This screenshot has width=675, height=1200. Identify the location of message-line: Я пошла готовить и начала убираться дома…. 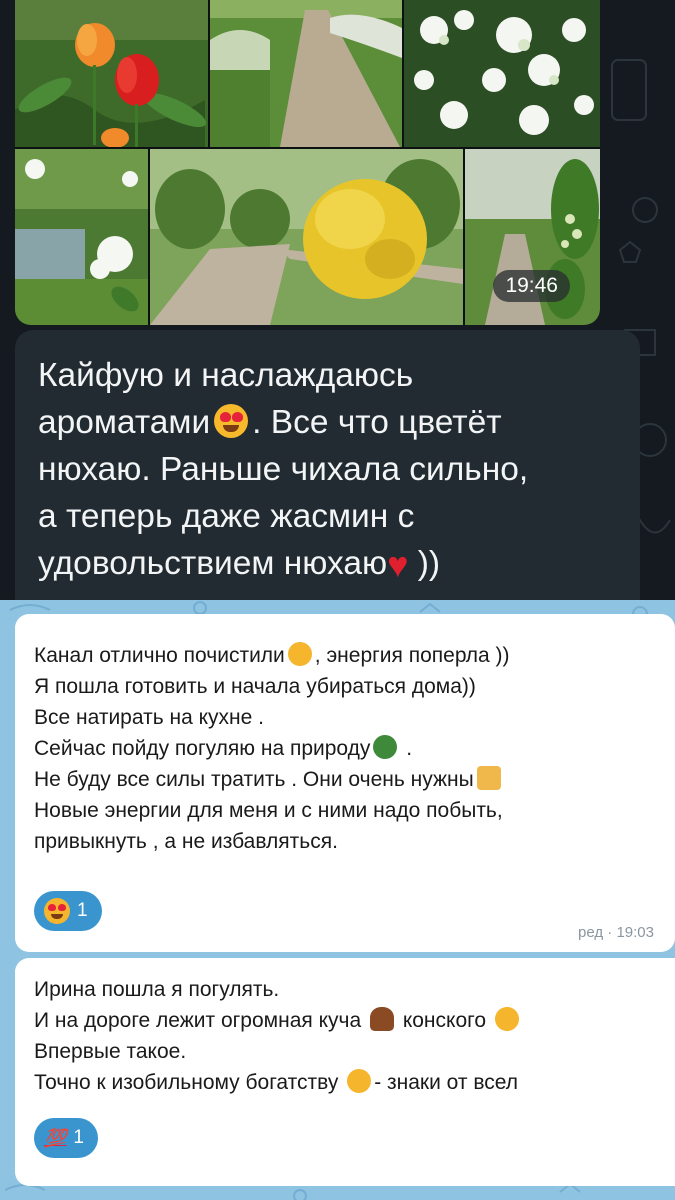
(255, 686).